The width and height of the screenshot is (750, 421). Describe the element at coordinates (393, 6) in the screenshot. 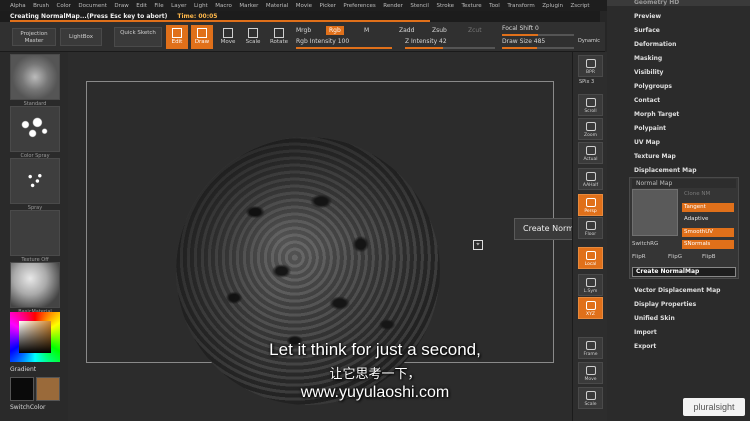

I see `menu-item-render: Render` at that location.